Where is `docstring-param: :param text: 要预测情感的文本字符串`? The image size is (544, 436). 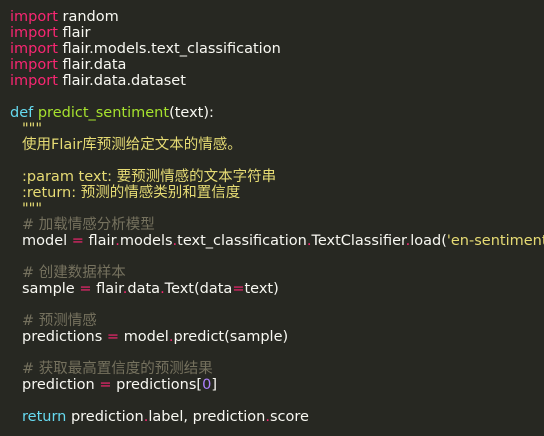
docstring-param: :param text: 要预测情感的文本字符串 is located at coordinates (149, 177).